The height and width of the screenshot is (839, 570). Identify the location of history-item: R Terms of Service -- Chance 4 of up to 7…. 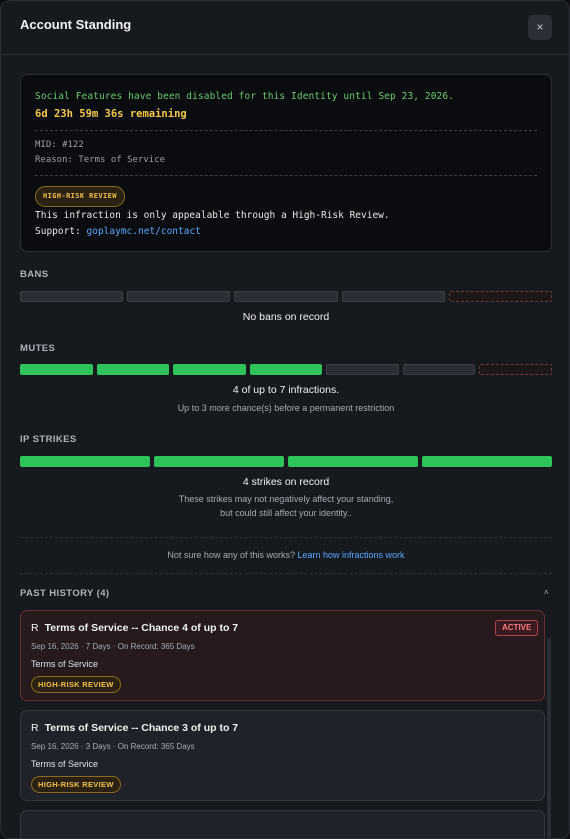
(282, 655).